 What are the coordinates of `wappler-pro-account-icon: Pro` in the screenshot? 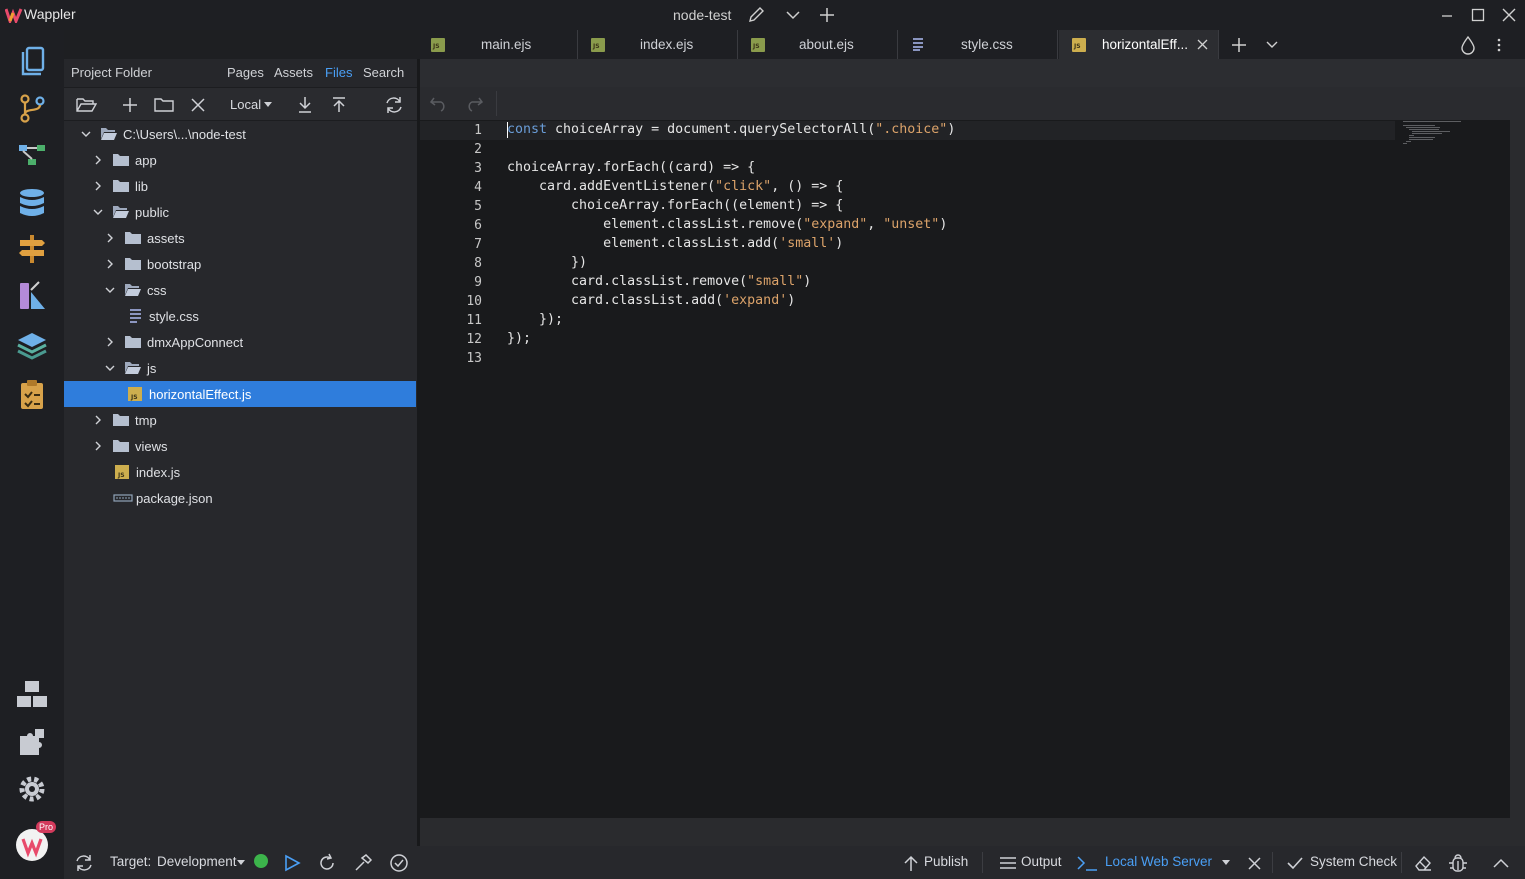 It's located at (34, 842).